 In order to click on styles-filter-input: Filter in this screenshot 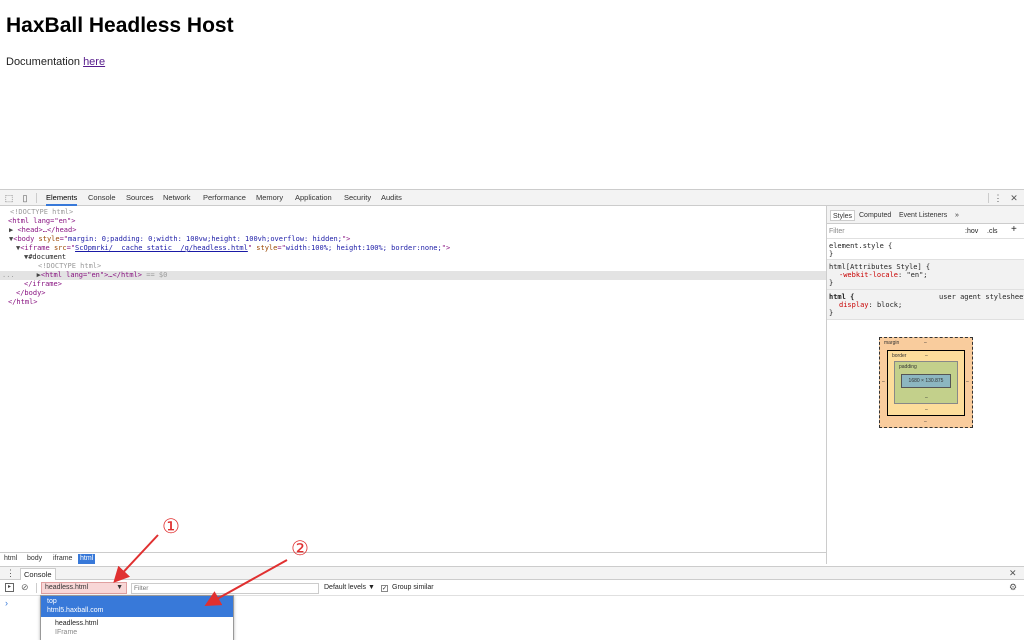, I will do `click(837, 232)`.